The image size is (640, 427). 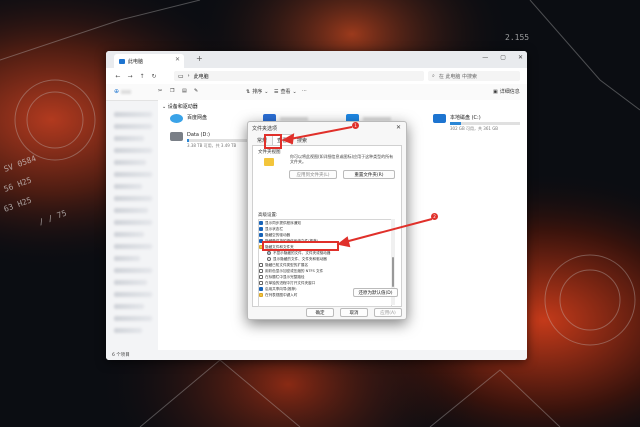 What do you see at coordinates (265, 129) in the screenshot?
I see `dialog-title: 文件夹选项` at bounding box center [265, 129].